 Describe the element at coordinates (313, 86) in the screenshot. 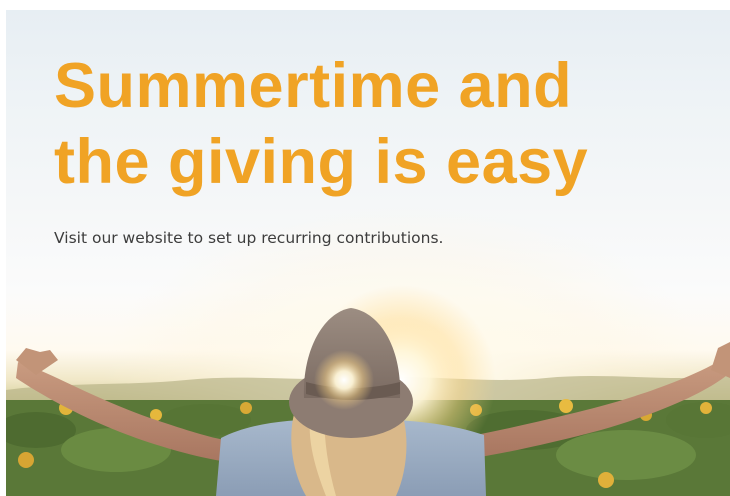

I see `headline-line-1: Summertime and` at that location.